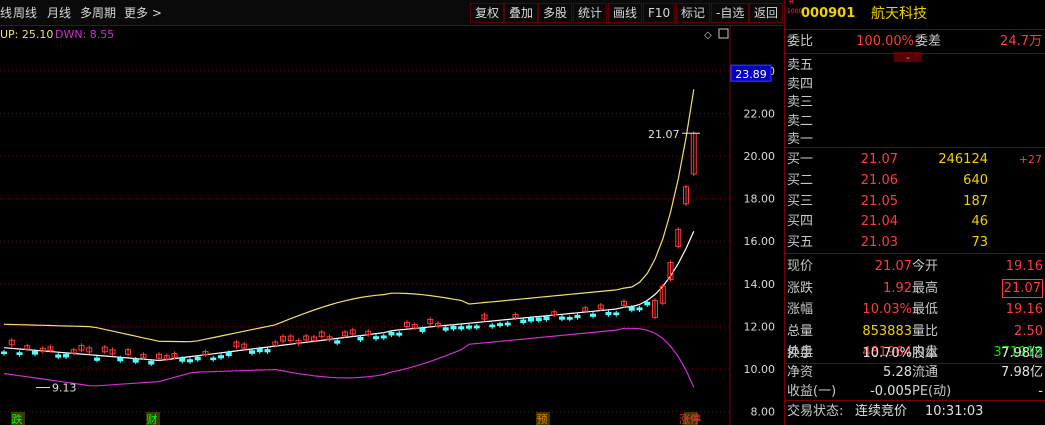 This screenshot has width=1045, height=425. What do you see at coordinates (800, 201) in the screenshot?
I see `buy-level-label: 买三` at bounding box center [800, 201].